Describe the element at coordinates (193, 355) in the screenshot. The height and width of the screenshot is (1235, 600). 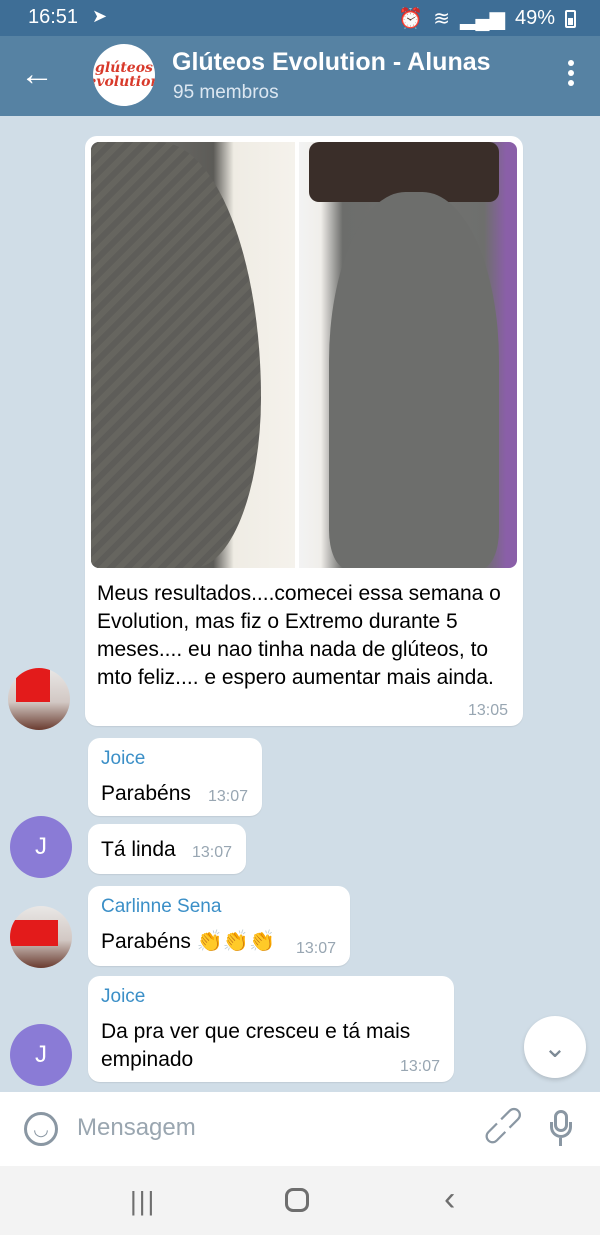
I see `photo-left-half` at that location.